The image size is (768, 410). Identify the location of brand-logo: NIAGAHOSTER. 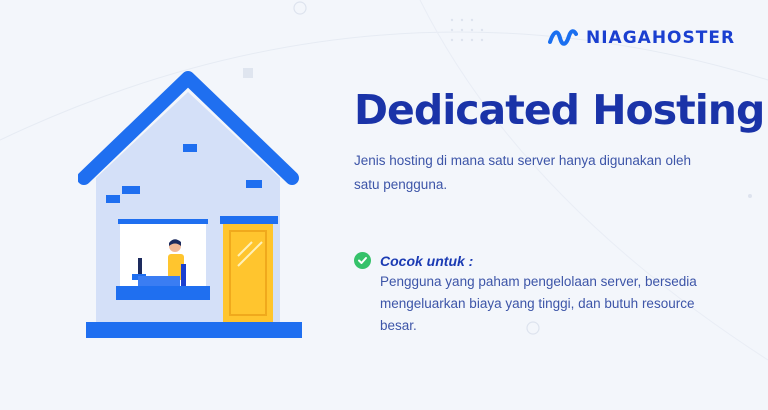
(641, 38).